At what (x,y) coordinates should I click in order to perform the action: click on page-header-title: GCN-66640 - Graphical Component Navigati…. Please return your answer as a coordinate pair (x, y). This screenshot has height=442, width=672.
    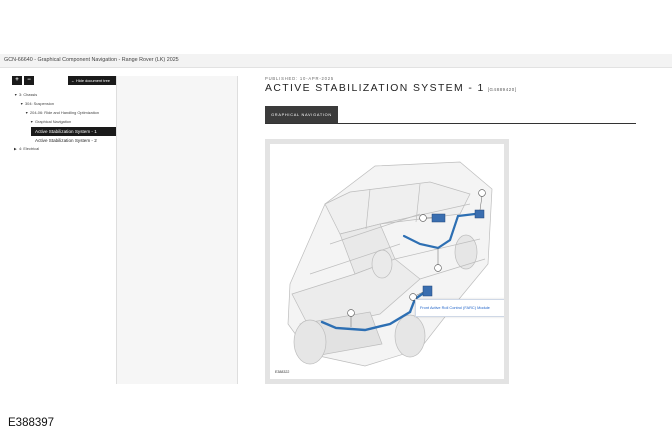
    Looking at the image, I should click on (91, 60).